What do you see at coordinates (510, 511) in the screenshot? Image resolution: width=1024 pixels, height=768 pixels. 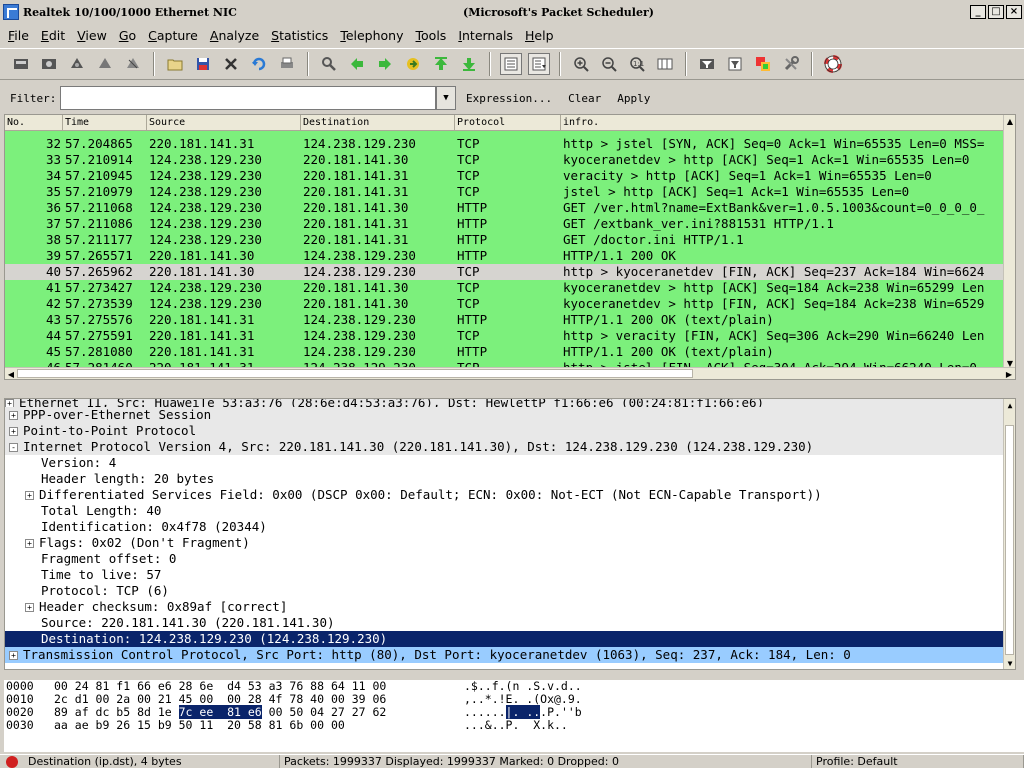 I see `detail-line: Total Length: 40` at bounding box center [510, 511].